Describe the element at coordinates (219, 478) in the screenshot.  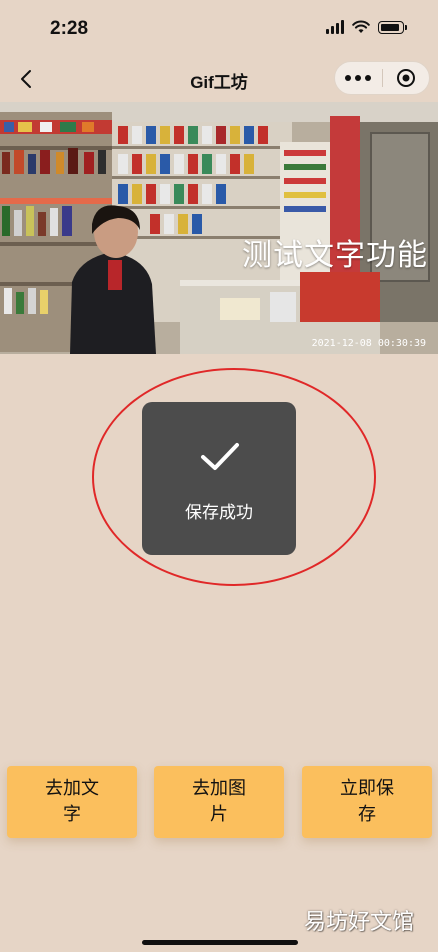
I see `save-success-toast: 保存成功` at that location.